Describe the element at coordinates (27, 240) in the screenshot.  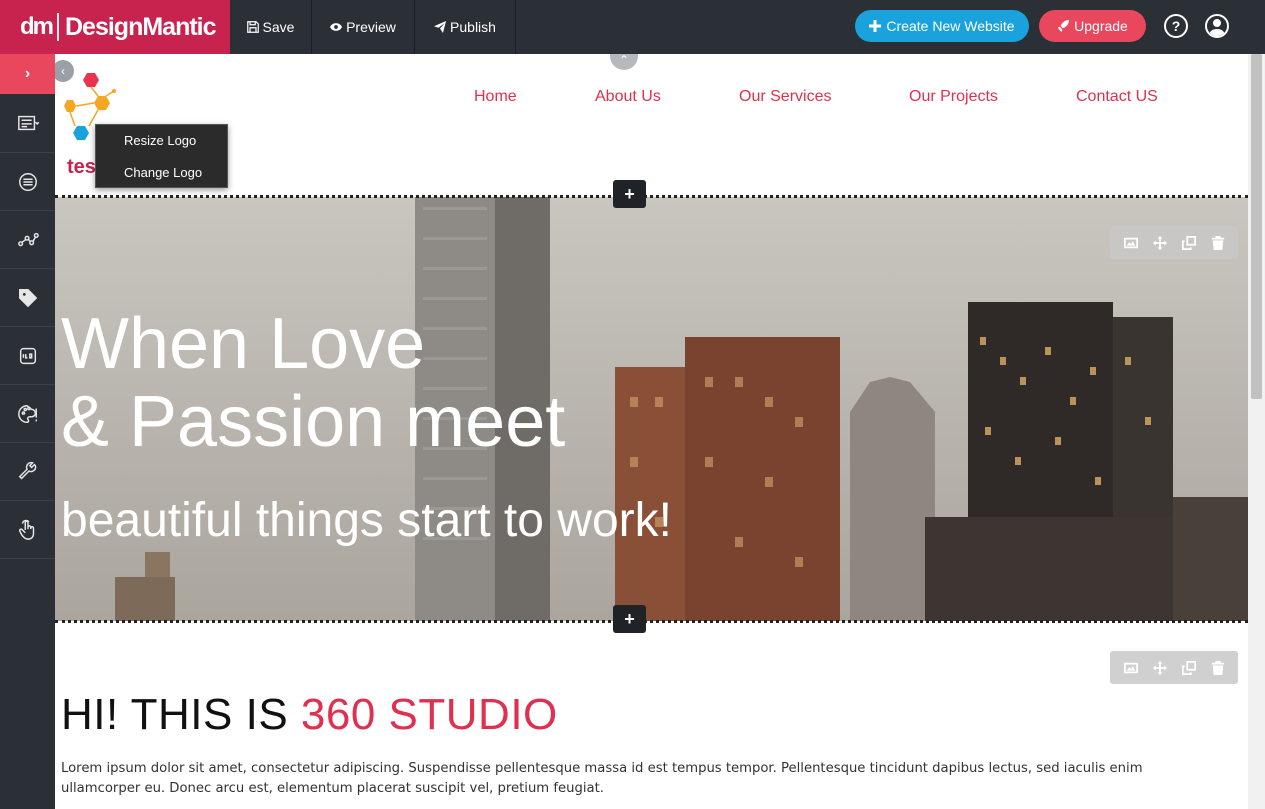
I see `share-icon` at that location.